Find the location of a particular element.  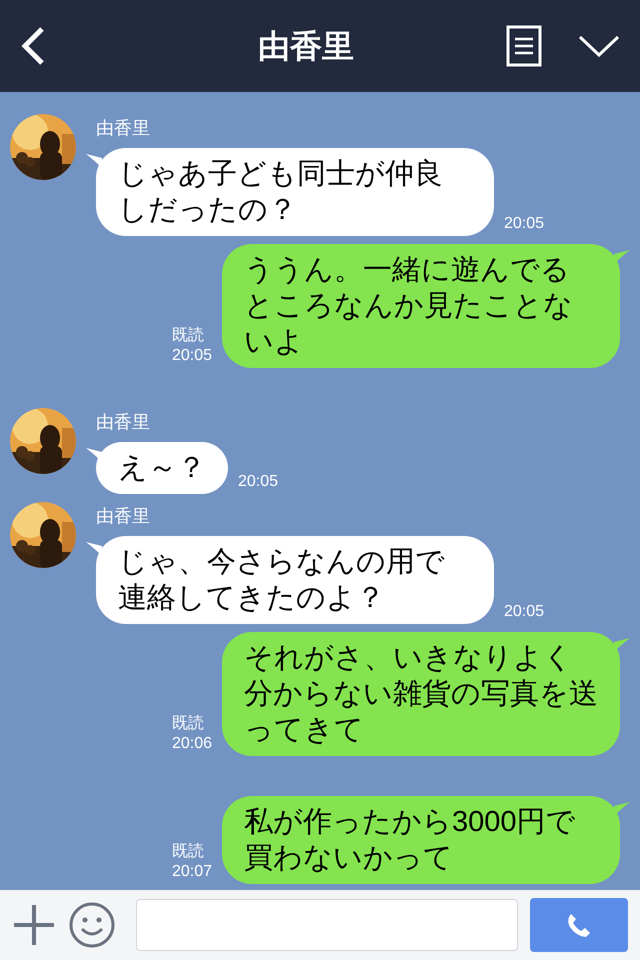

call-button is located at coordinates (579, 925).